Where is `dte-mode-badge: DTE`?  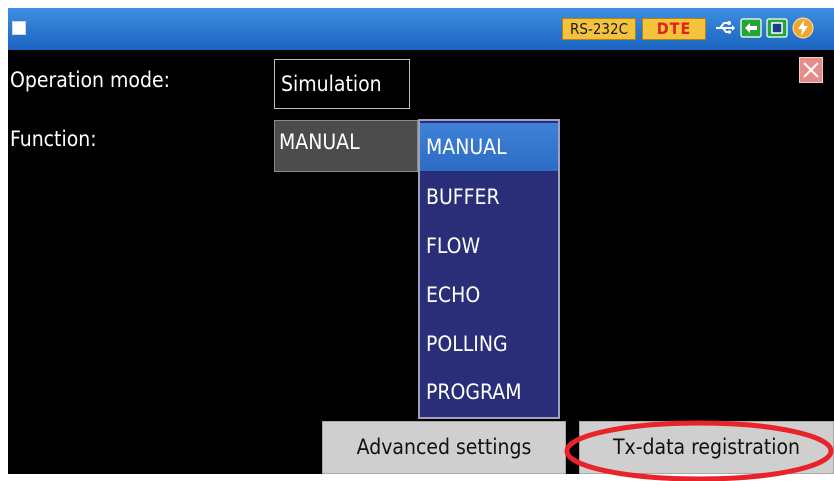 dte-mode-badge: DTE is located at coordinates (674, 29).